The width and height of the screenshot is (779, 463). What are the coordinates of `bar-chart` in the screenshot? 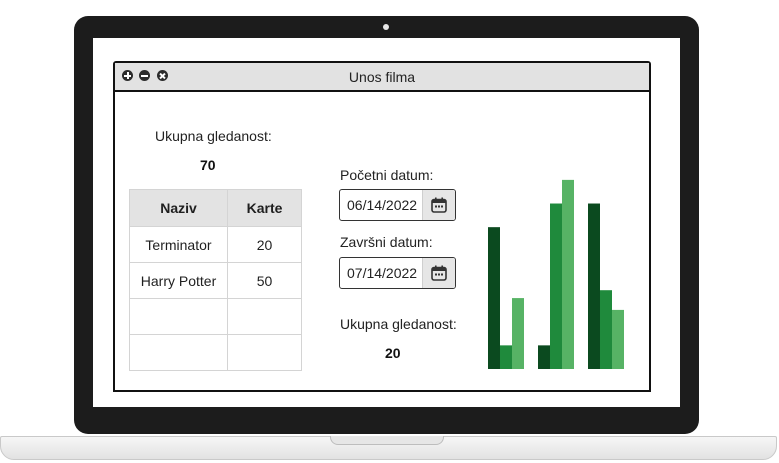 It's located at (556, 274).